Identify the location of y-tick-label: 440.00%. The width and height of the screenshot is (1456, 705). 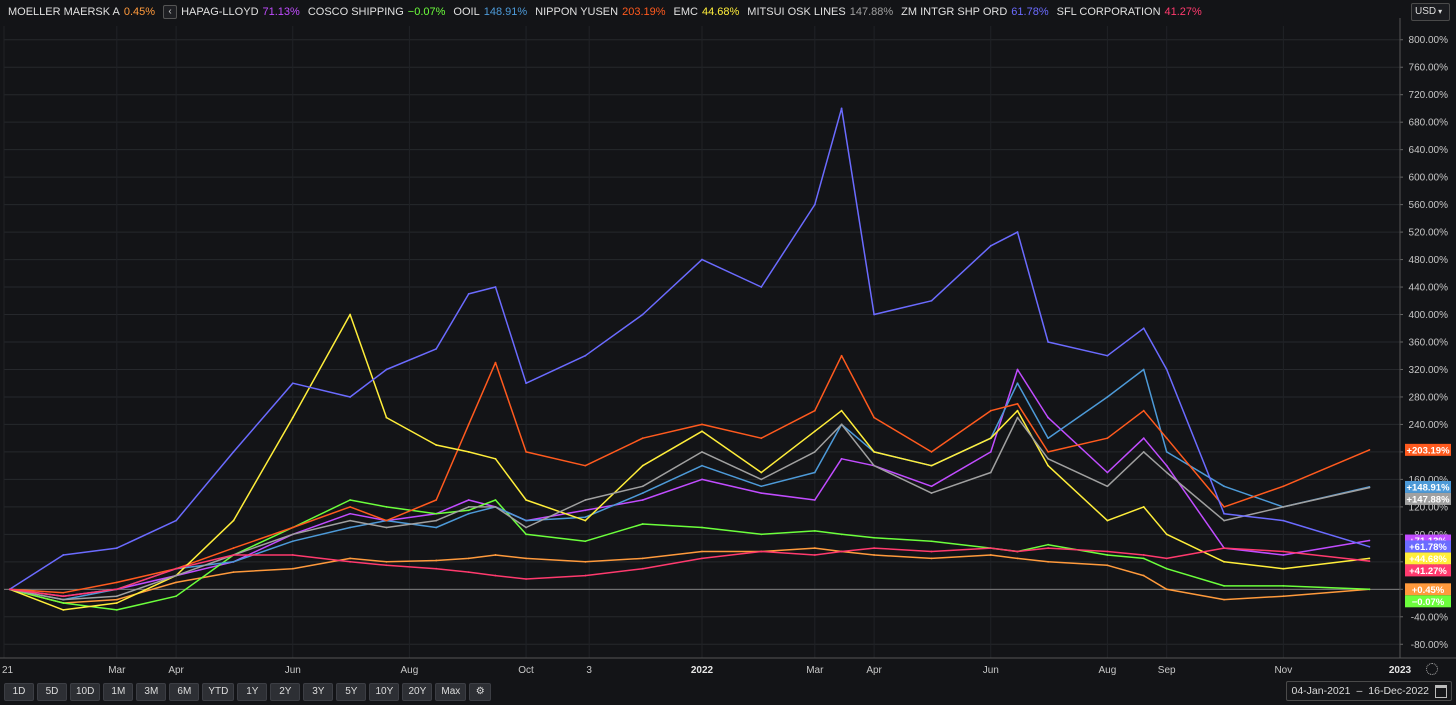
(1429, 288).